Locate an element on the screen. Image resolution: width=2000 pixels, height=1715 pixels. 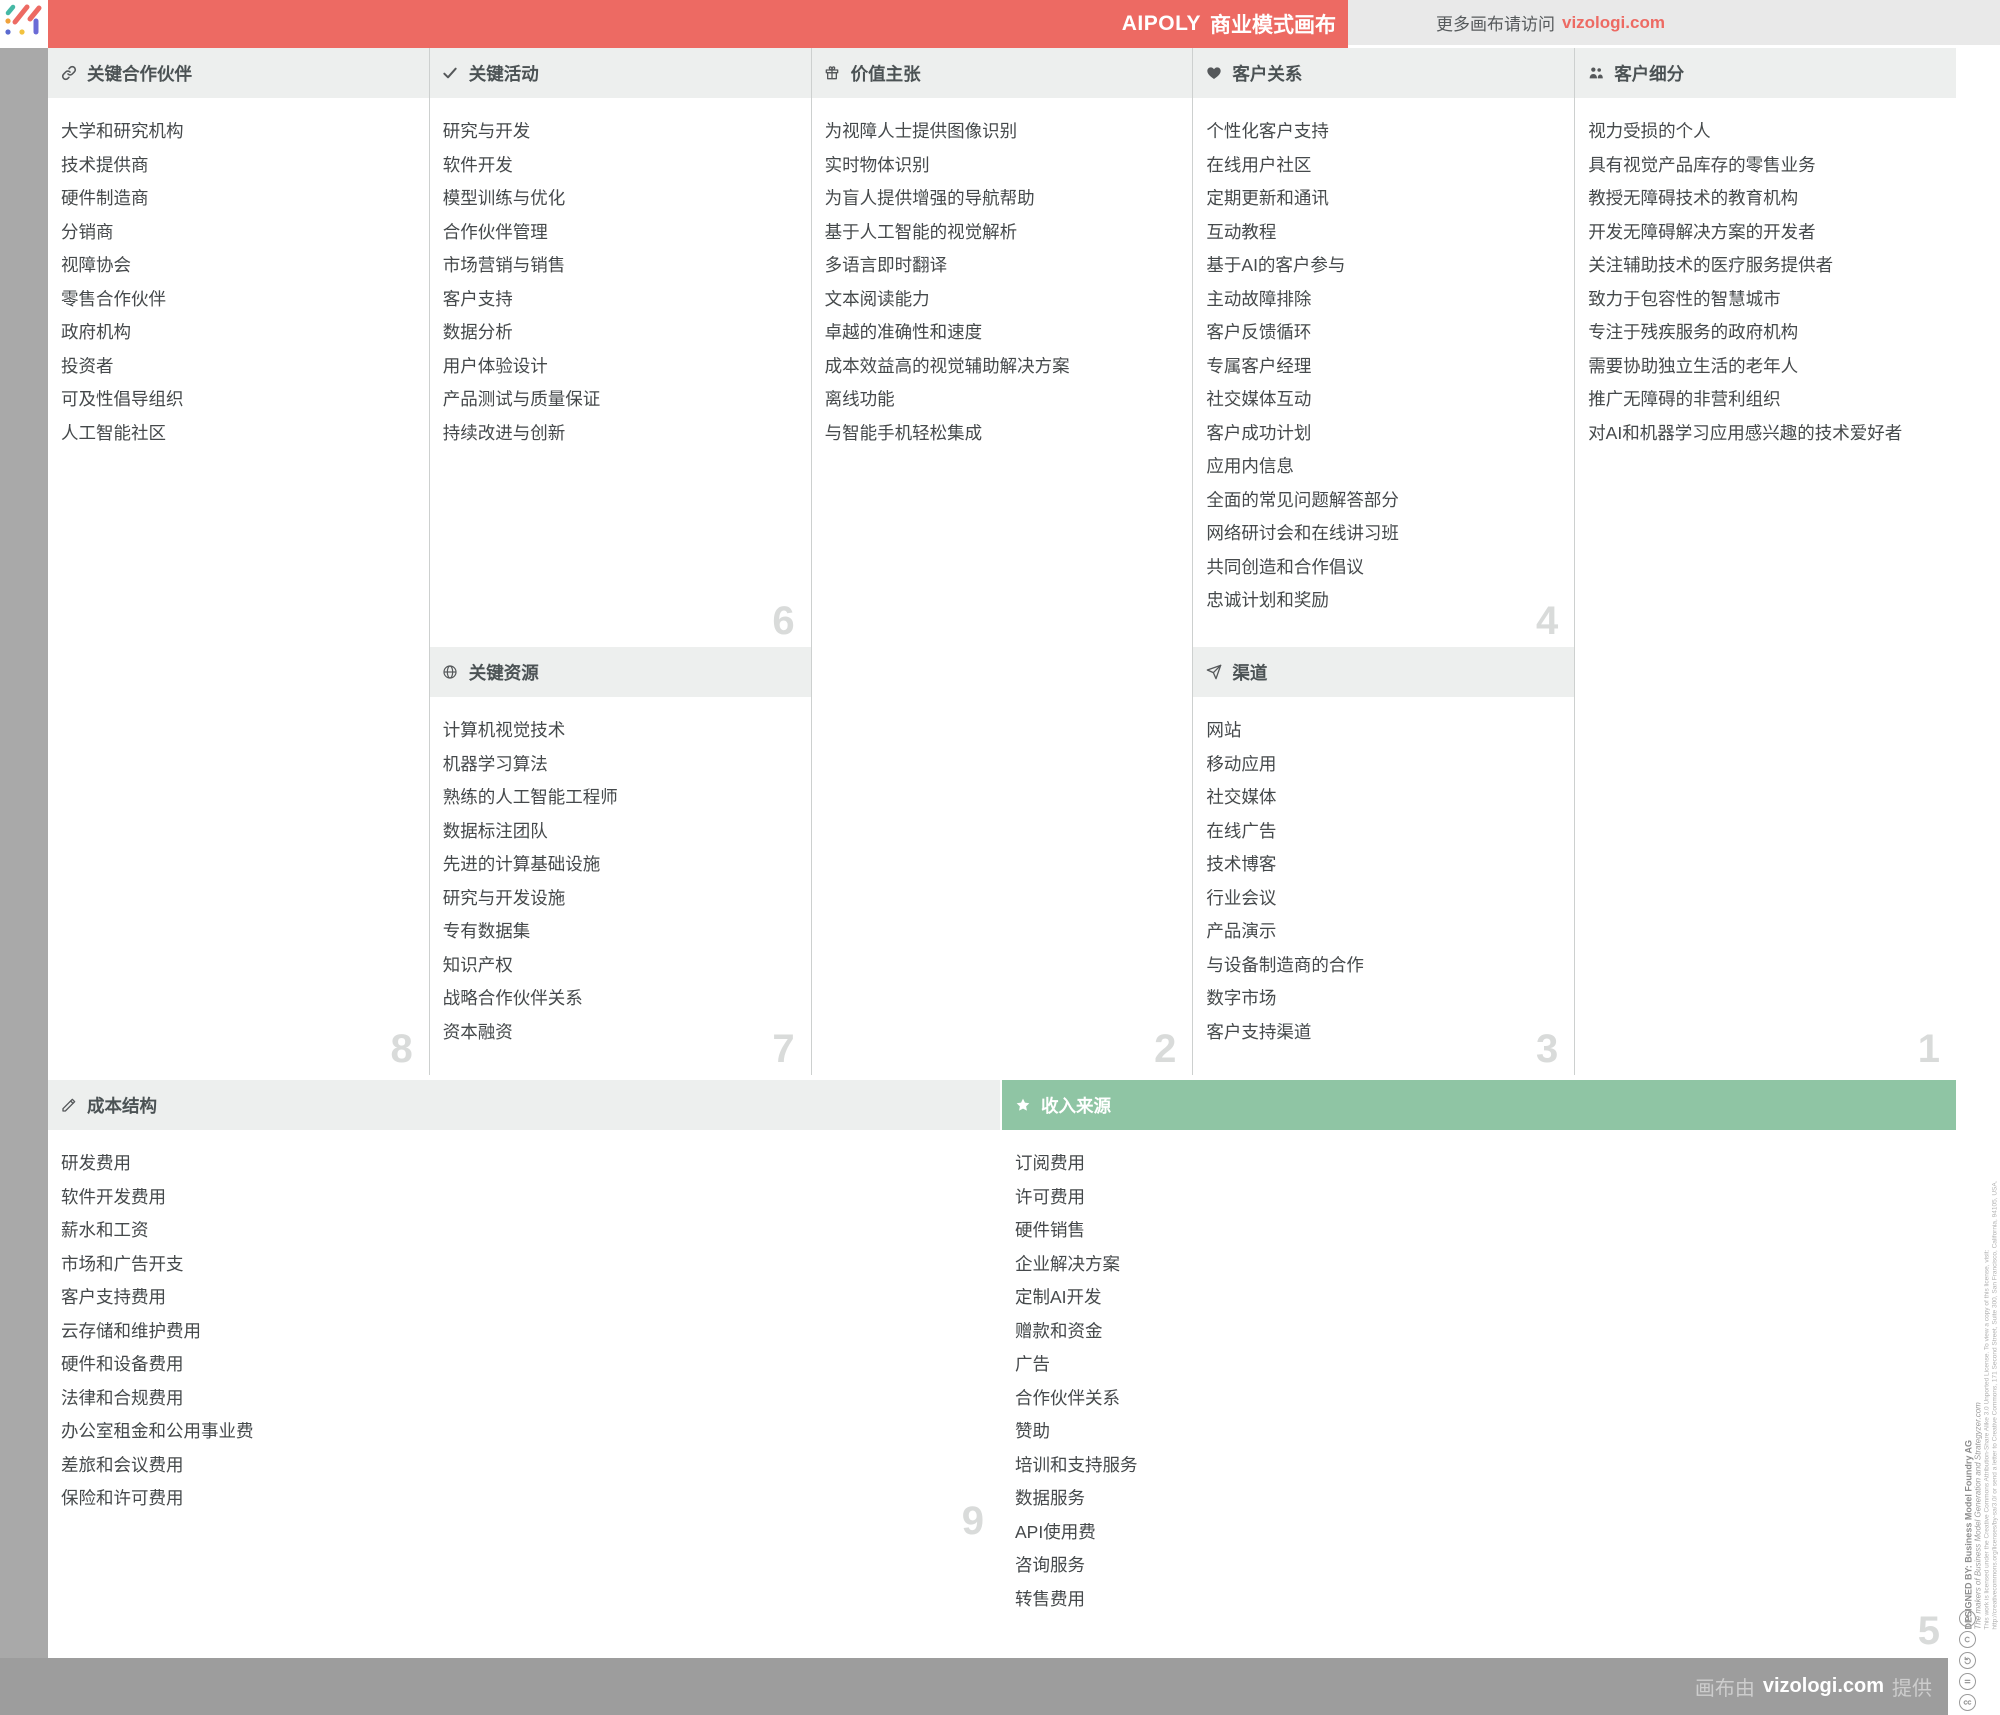
cc-sharealike-icon is located at coordinates (1967, 1660).